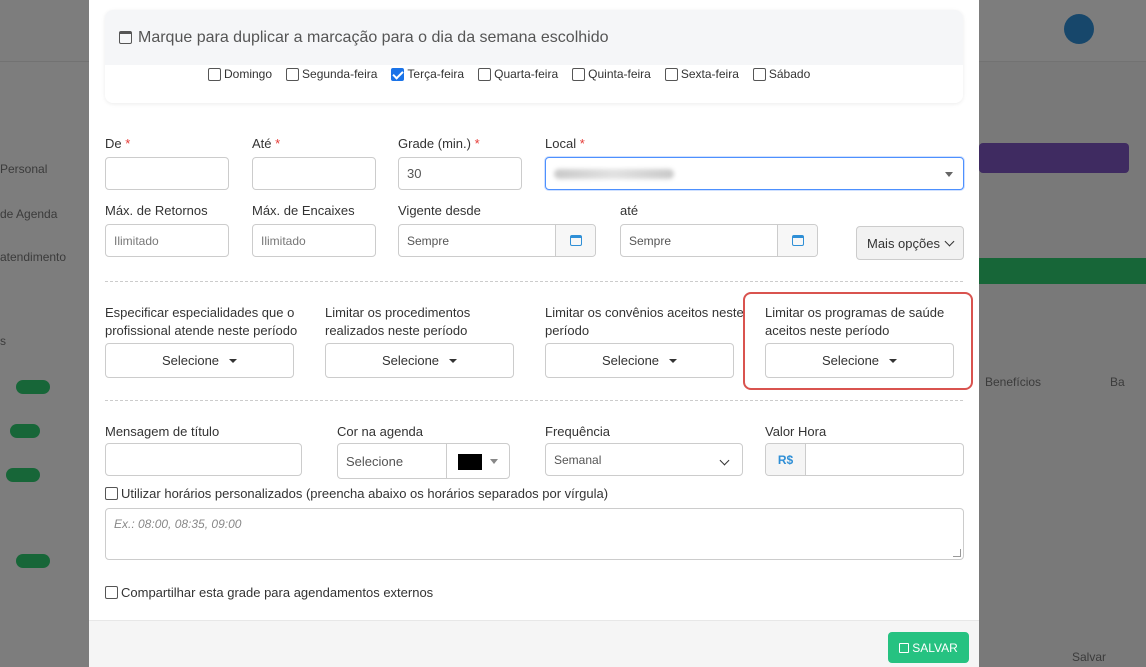  I want to click on custom-times-textarea: Ex.: 08:00, 08:35, 09:00, so click(534, 534).